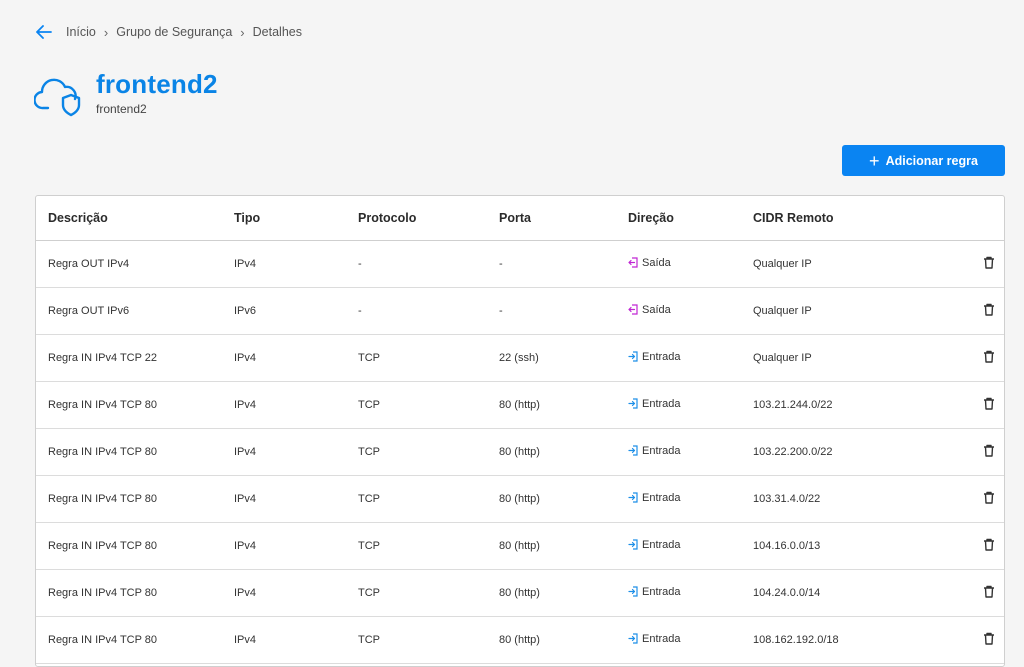 This screenshot has height=667, width=1024. I want to click on breadcrumb: Início › Grupo de Segurança › Detalhes, so click(169, 32).